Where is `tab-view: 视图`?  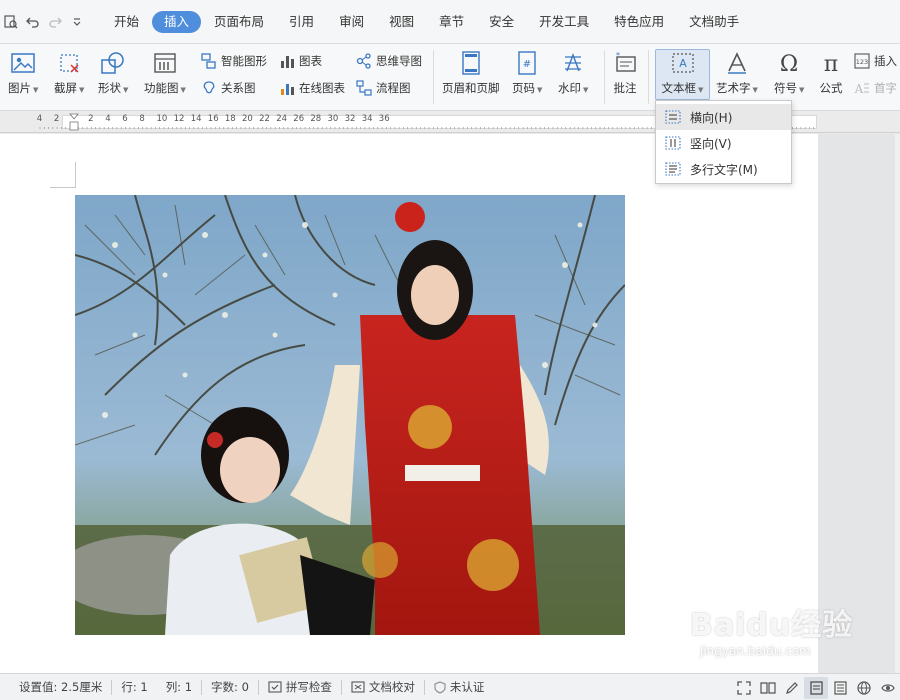 tab-view: 视图 is located at coordinates (401, 22).